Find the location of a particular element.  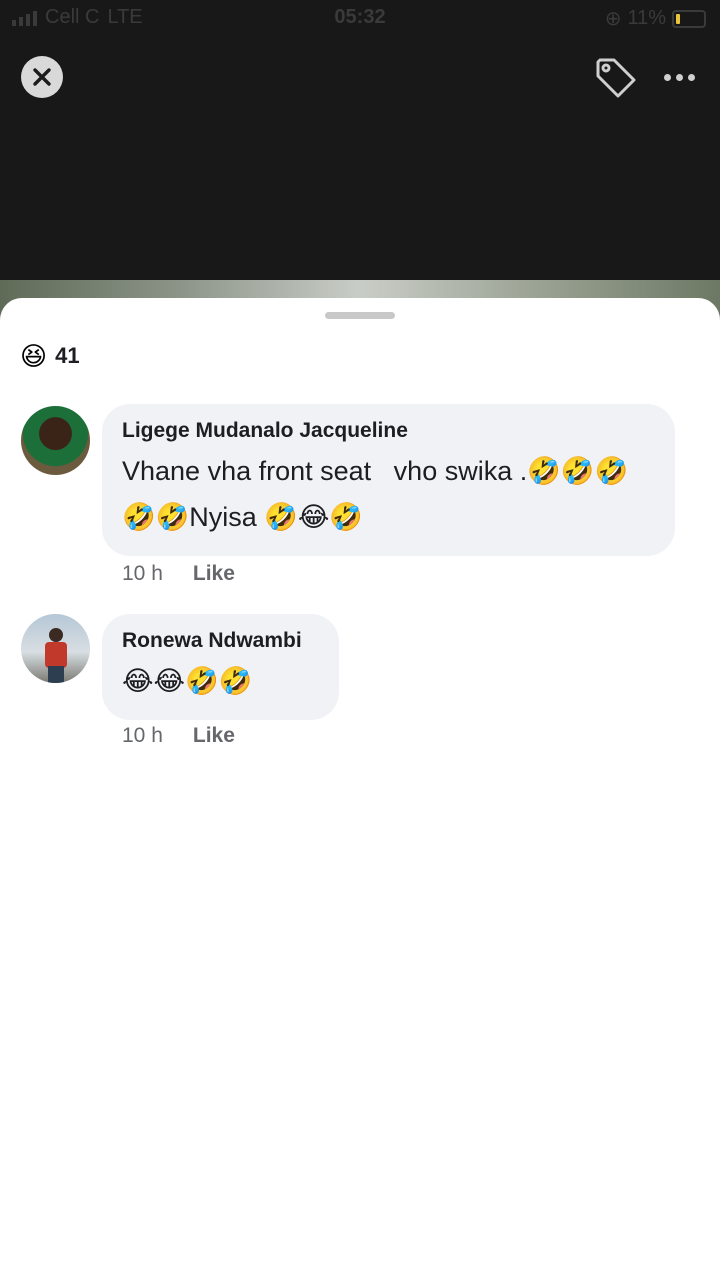

close-icon is located at coordinates (42, 77).